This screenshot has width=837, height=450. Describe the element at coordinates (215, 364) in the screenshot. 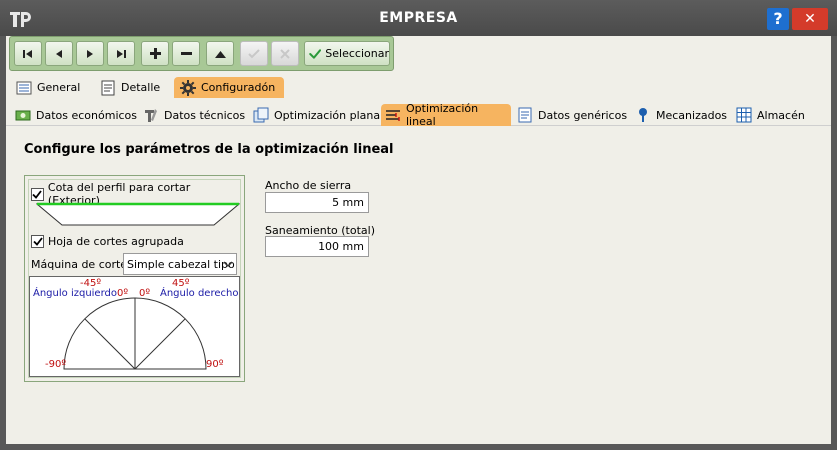

I see `angle-plus90-label: 90º` at that location.